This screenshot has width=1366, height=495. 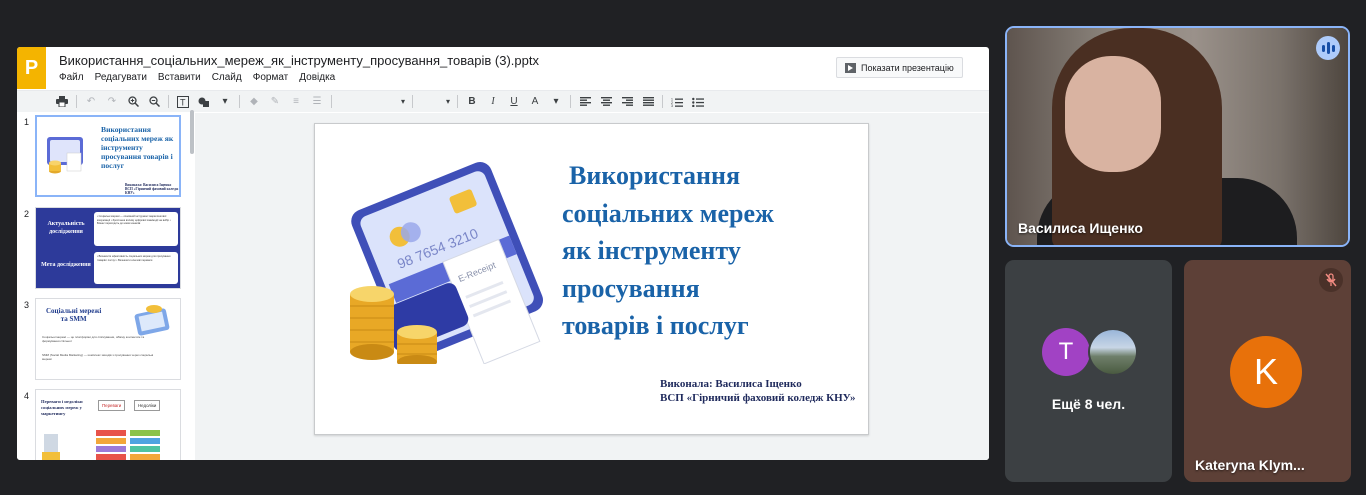 What do you see at coordinates (74, 311) in the screenshot?
I see `thumbnail-title-line: Соціальні мережі` at bounding box center [74, 311].